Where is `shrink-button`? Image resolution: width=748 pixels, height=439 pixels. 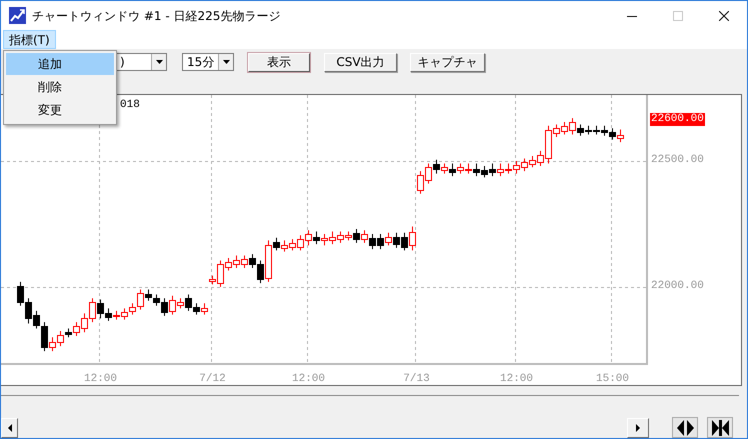
shrink-button is located at coordinates (720, 427).